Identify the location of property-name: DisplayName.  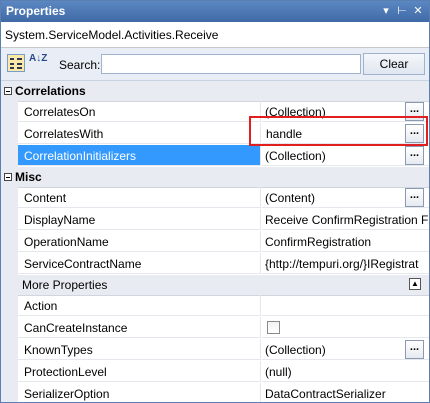
(139, 219).